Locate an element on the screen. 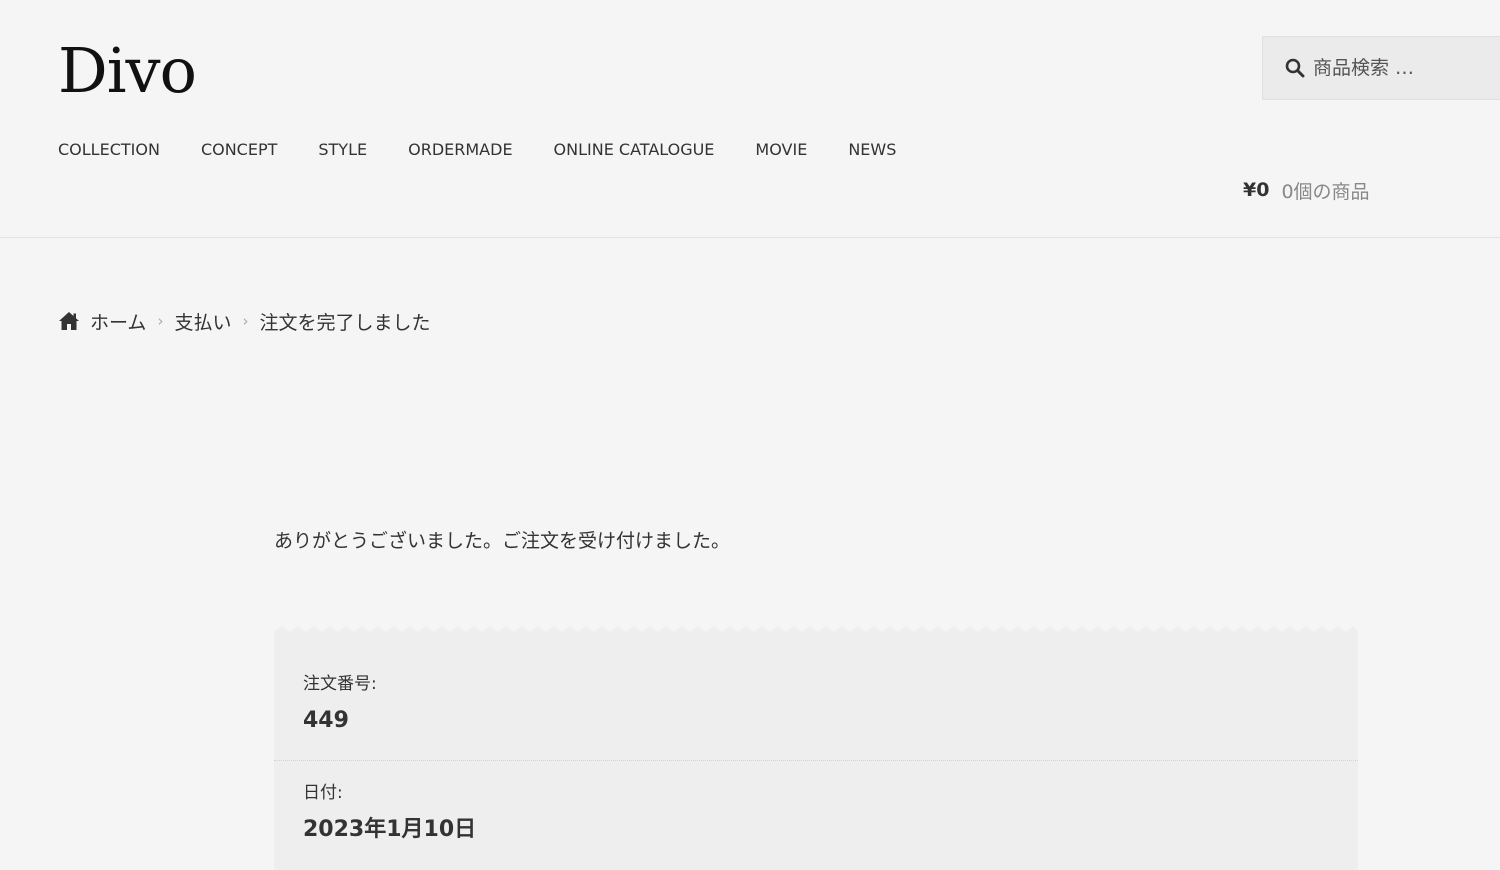 This screenshot has height=870, width=1500. search-box is located at coordinates (1381, 68).